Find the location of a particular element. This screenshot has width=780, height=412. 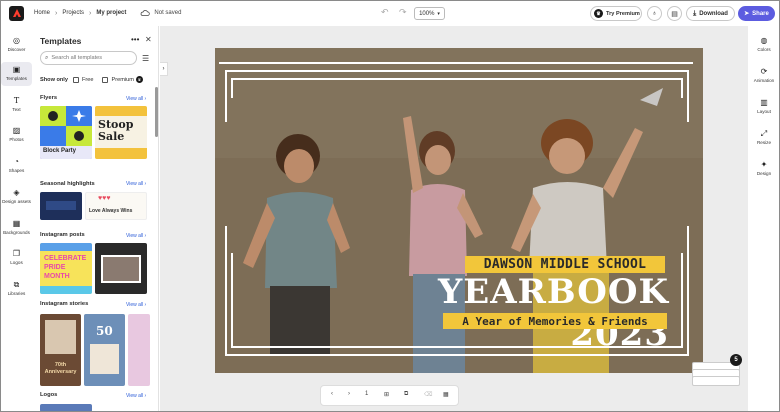

section-title-logos: Logos is located at coordinates (49, 395).